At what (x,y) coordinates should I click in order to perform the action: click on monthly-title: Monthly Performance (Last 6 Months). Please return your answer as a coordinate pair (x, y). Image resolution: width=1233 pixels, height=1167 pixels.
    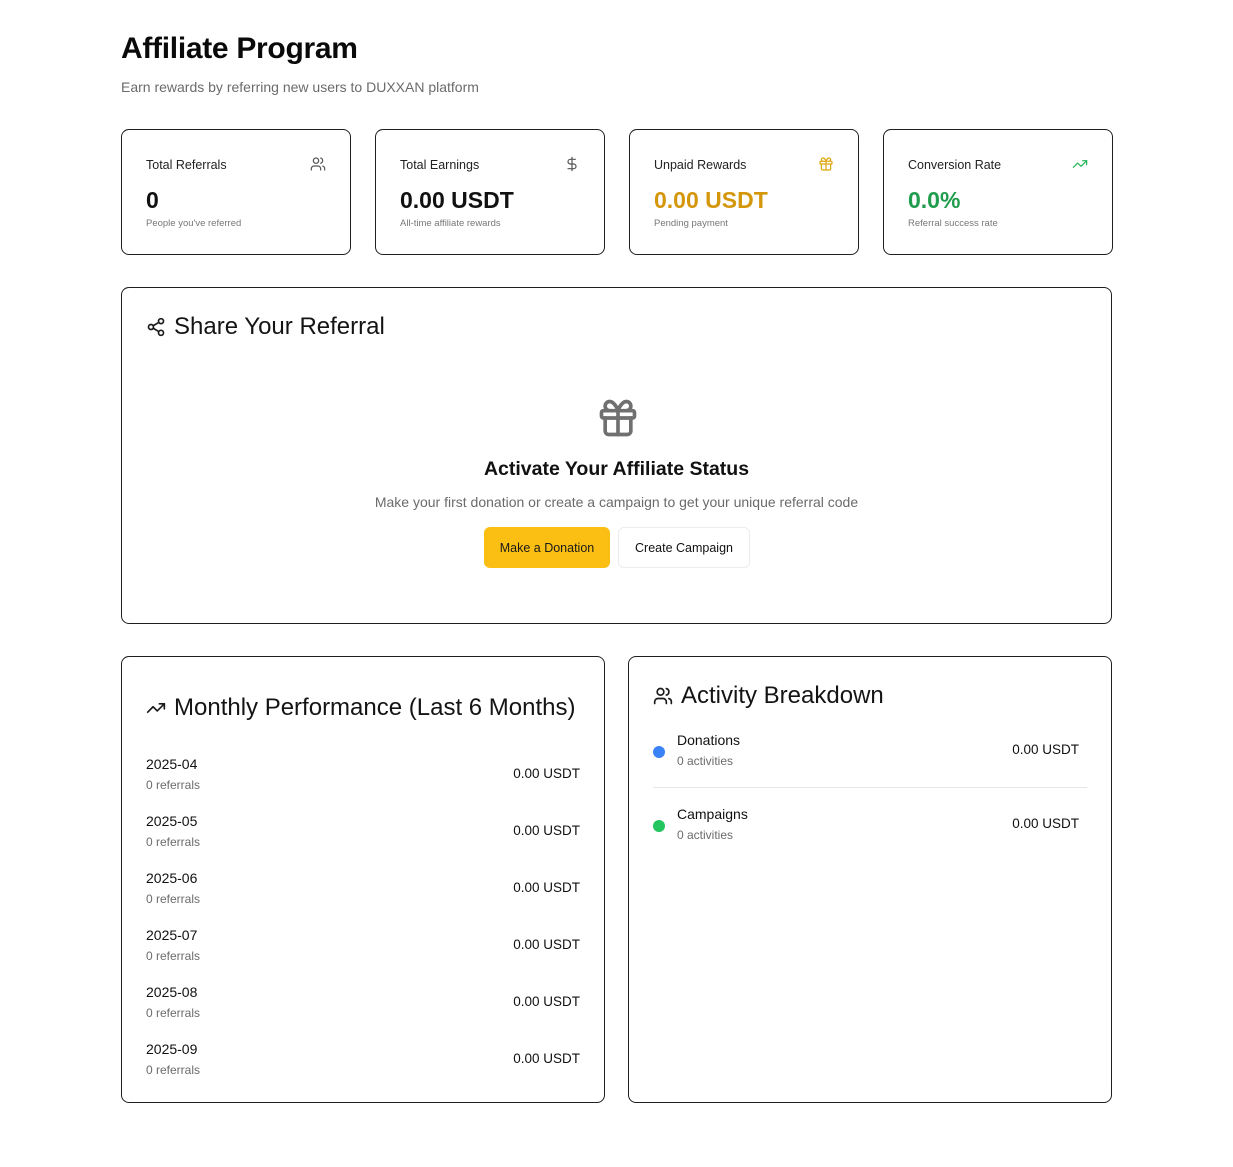
    Looking at the image, I should click on (375, 707).